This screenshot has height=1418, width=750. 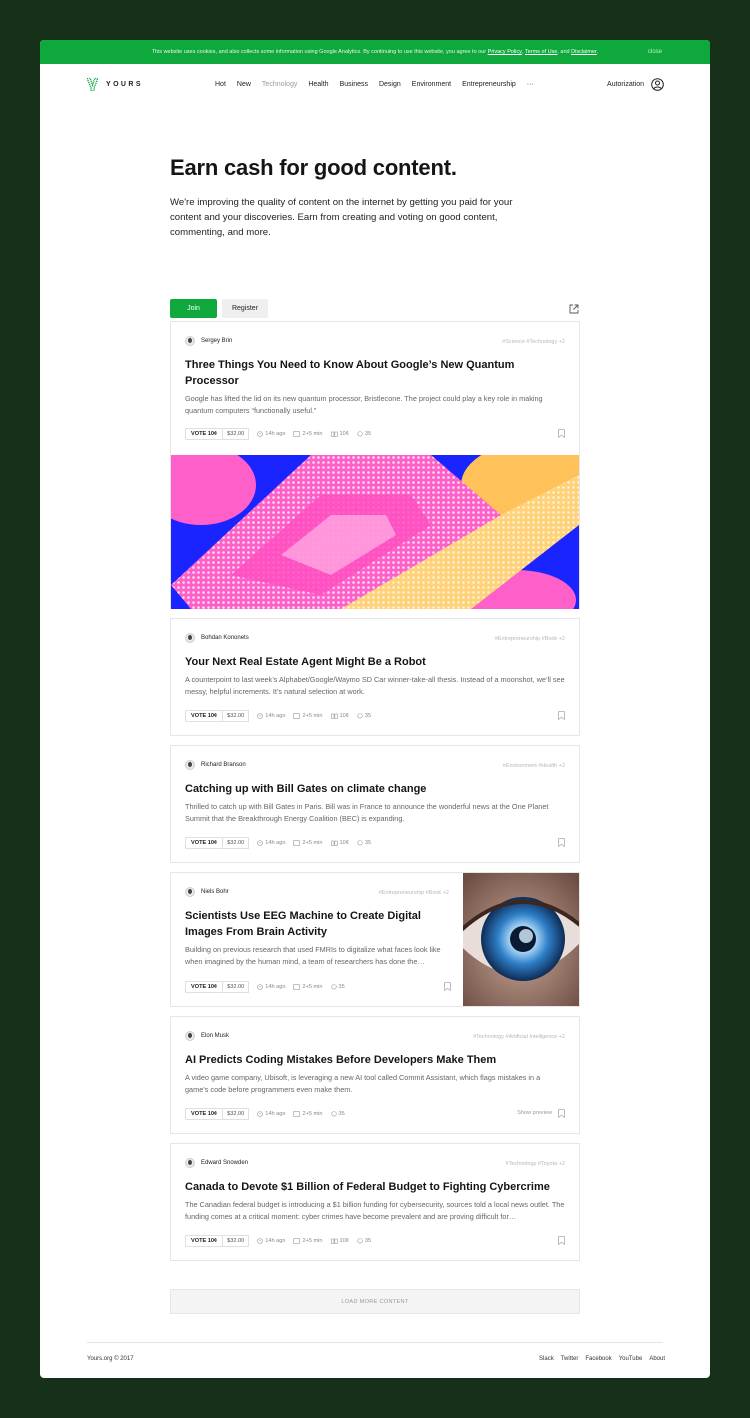 I want to click on avatar, so click(x=190, y=341).